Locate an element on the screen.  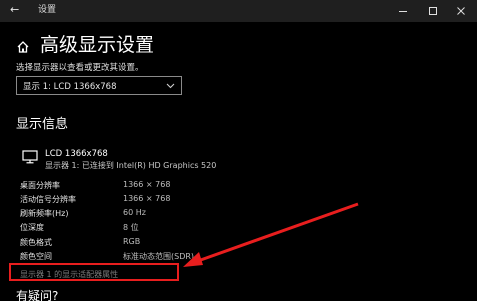
info-label: 活动信号分辨率 is located at coordinates (48, 199).